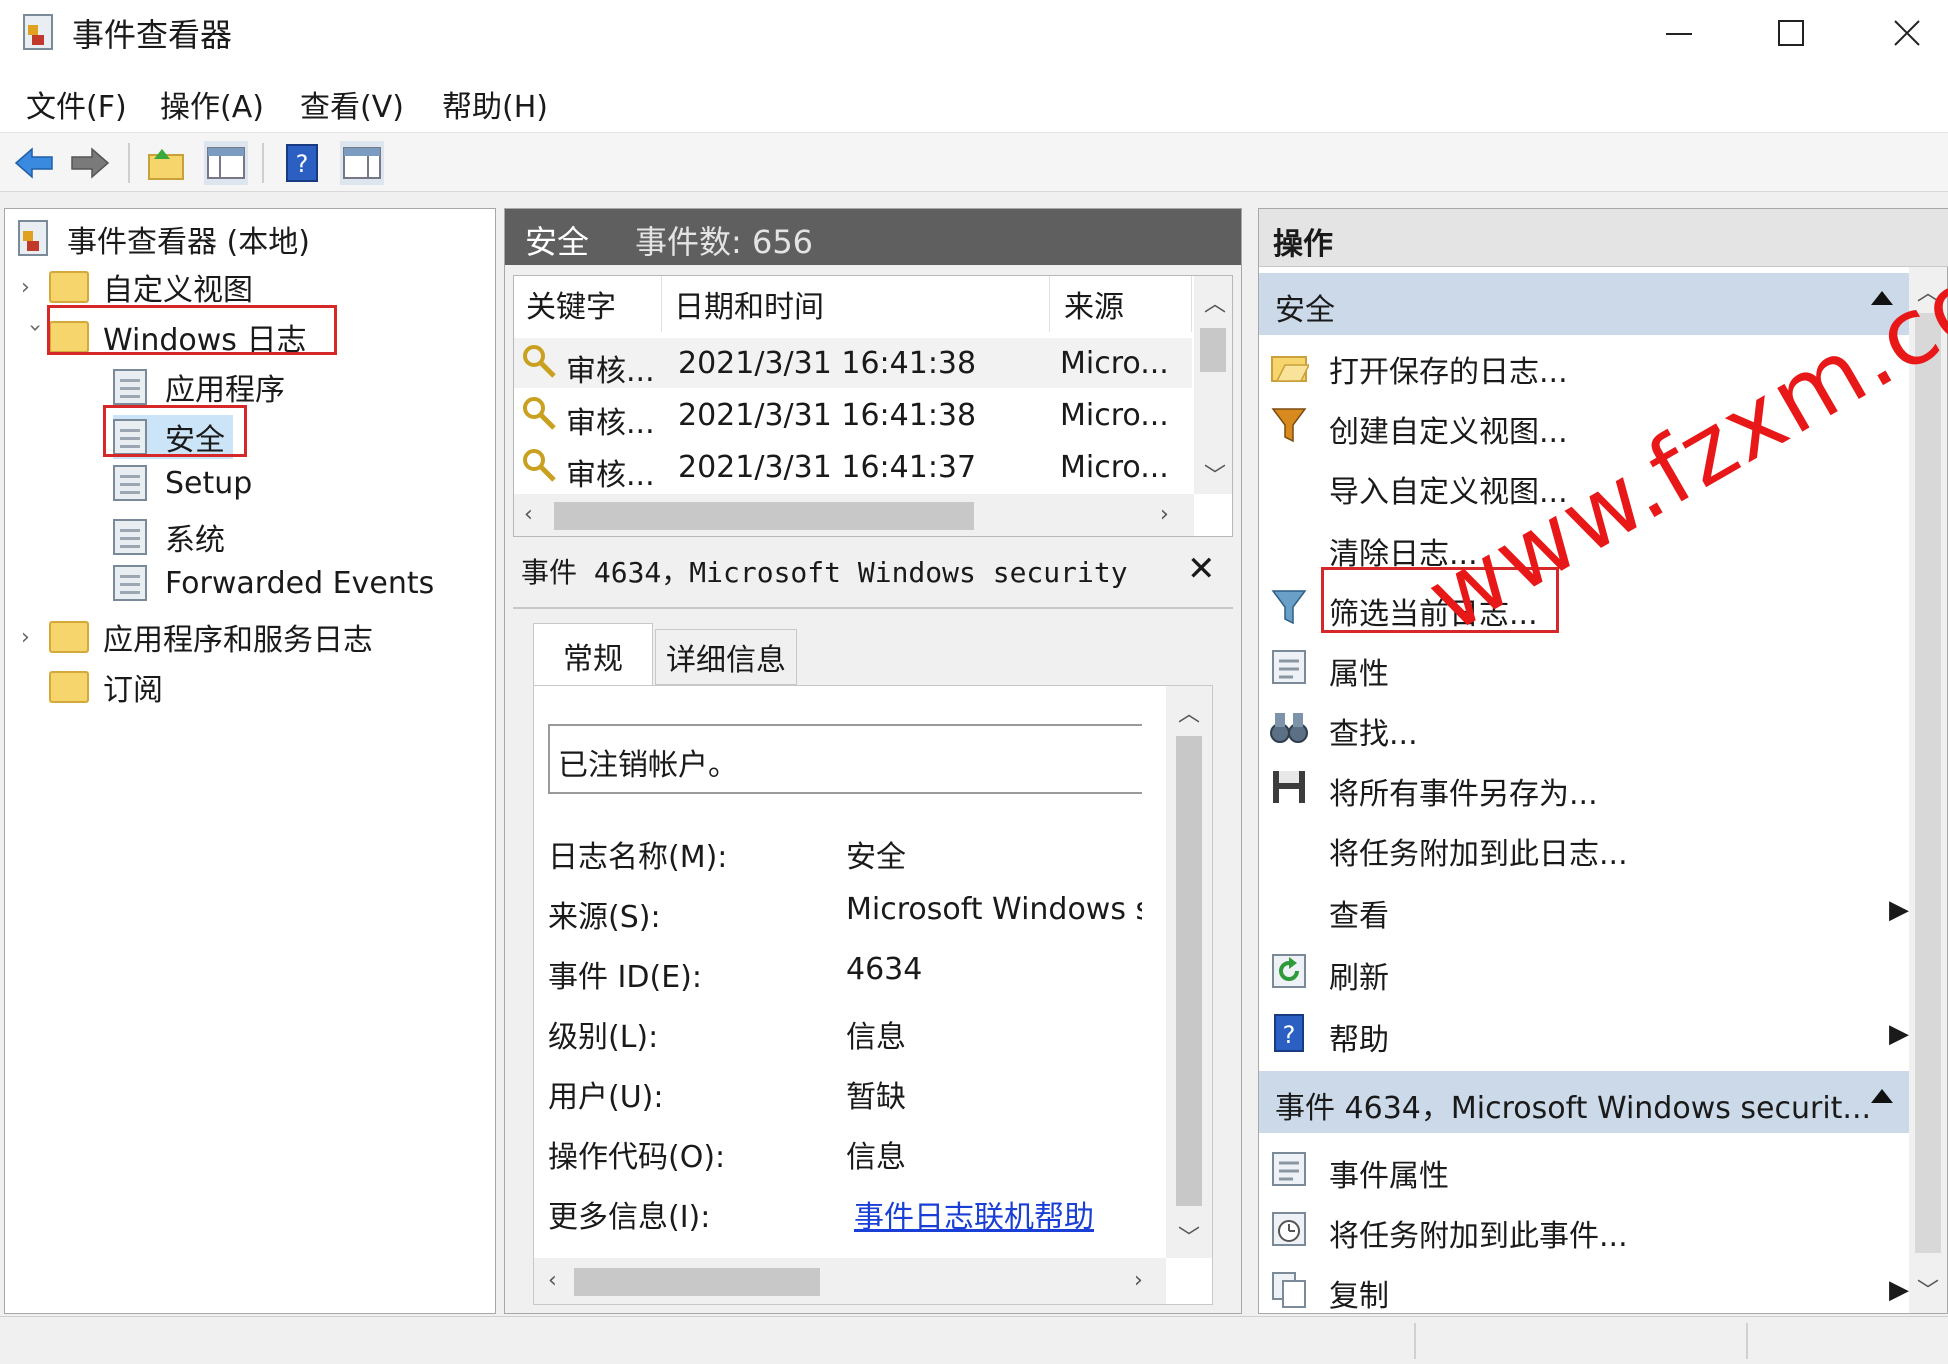 The image size is (1948, 1364). I want to click on tree-subscriptions: 订阅, so click(106, 687).